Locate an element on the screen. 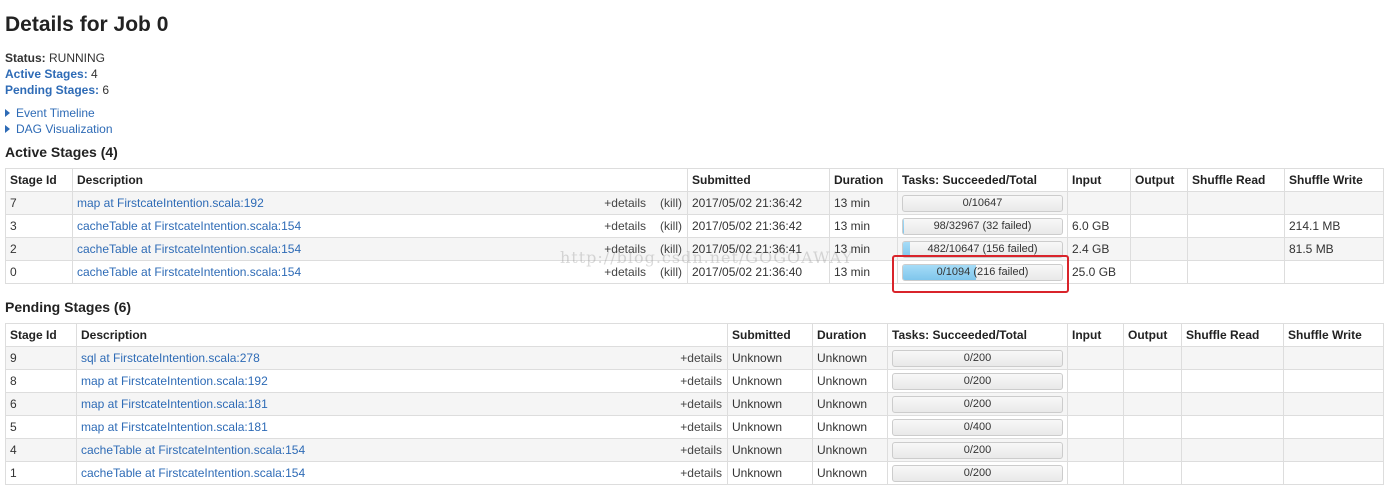 Image resolution: width=1388 pixels, height=496 pixels. pending-stages-row: Pending Stages: 6 is located at coordinates (57, 90).